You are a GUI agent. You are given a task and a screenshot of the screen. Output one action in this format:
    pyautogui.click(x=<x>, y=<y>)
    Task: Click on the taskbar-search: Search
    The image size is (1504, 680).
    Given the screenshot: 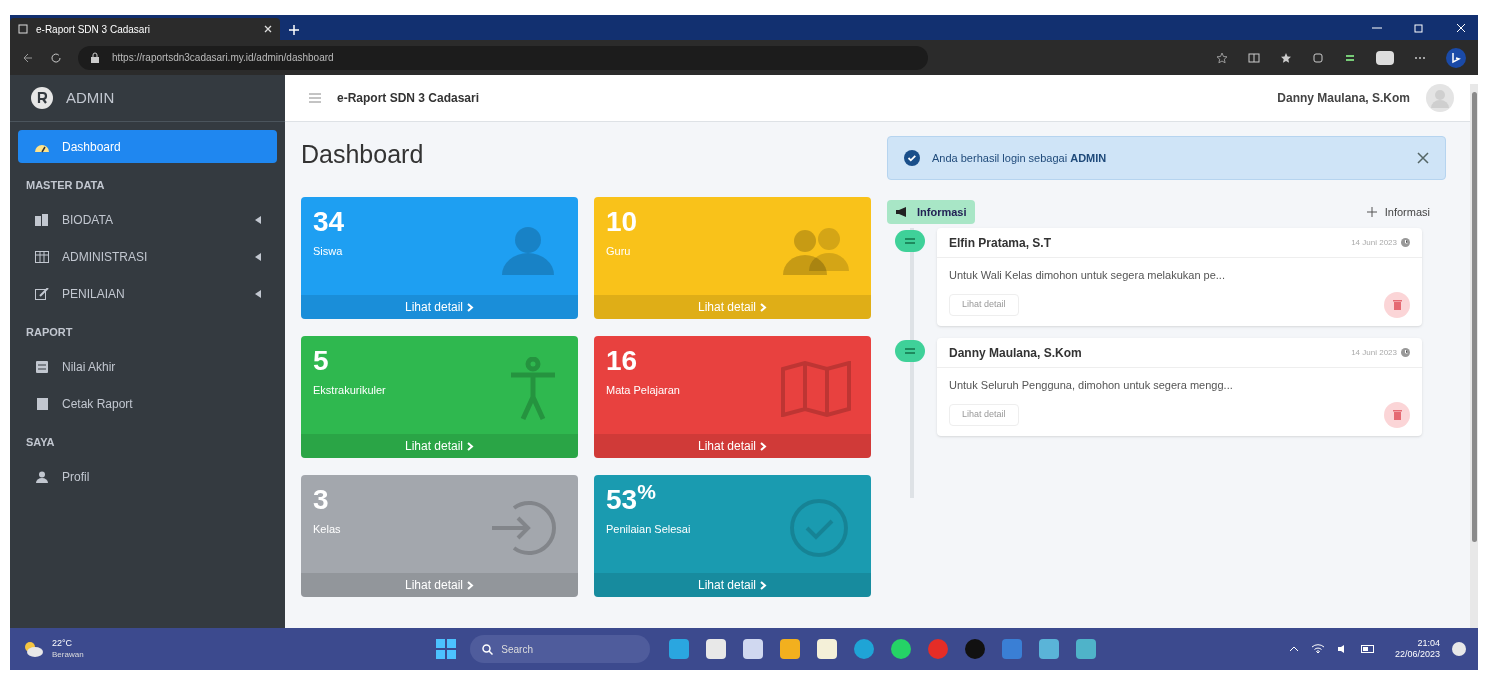 What is the action you would take?
    pyautogui.click(x=560, y=649)
    